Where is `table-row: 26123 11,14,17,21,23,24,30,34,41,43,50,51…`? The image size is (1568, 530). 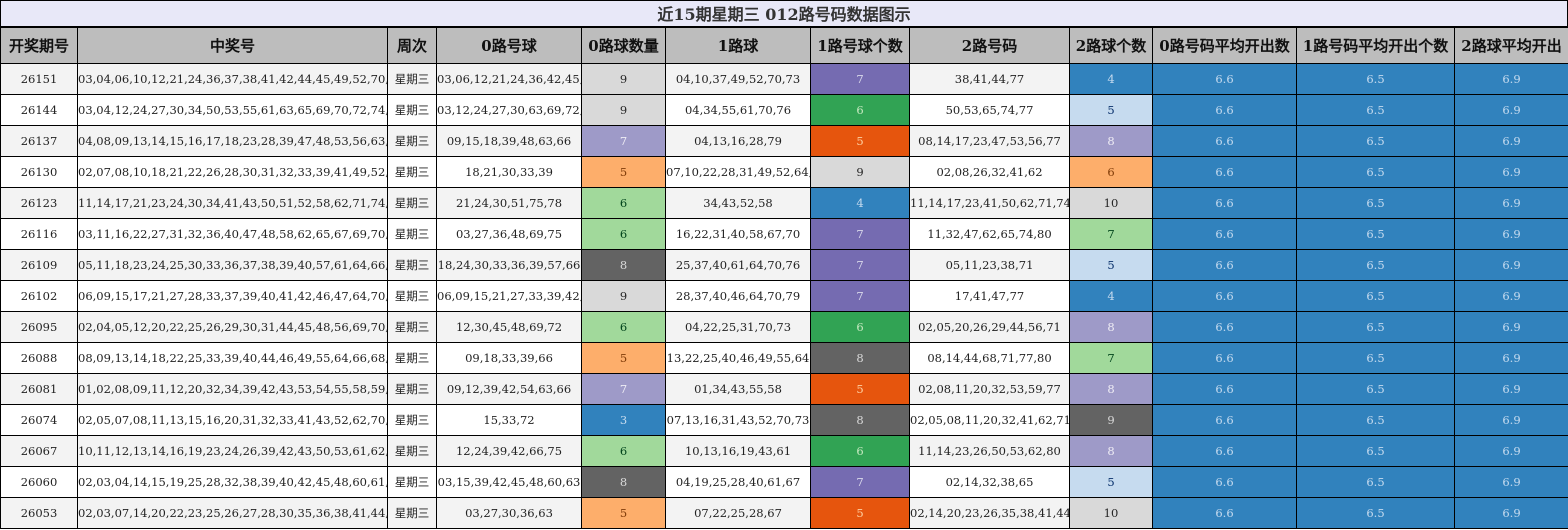
table-row: 26123 11,14,17,21,23,24,30,34,41,43,50,51… is located at coordinates (784, 203).